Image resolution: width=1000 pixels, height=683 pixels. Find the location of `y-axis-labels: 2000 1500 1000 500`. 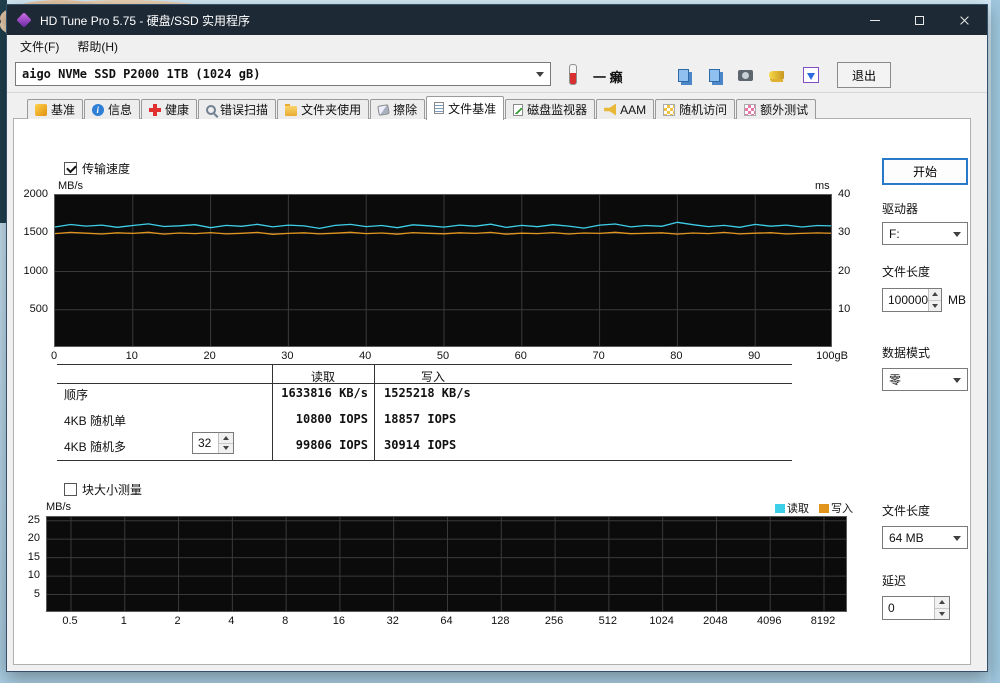

y-axis-labels: 2000 1500 1000 500 is located at coordinates (31, 267).